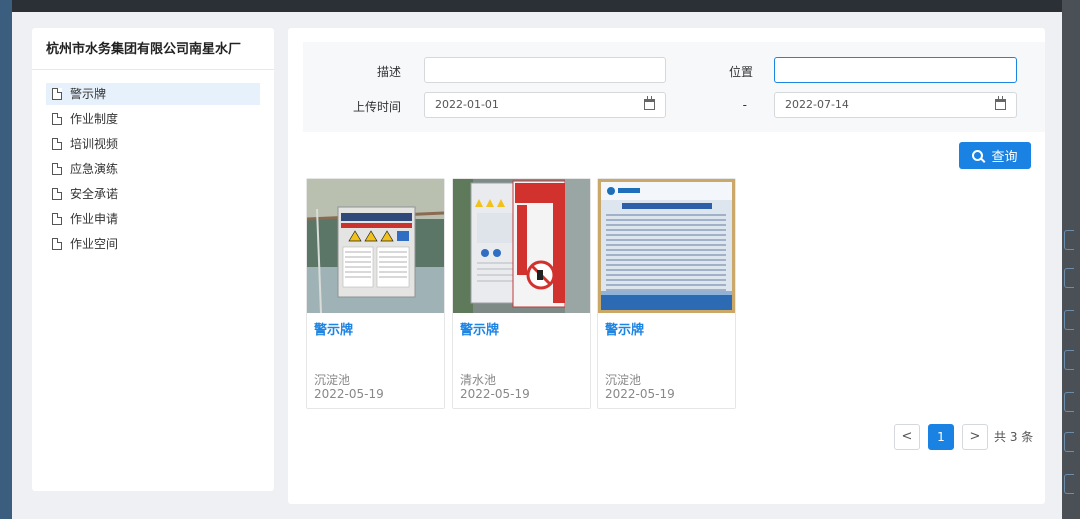 The image size is (1080, 519). I want to click on location-label: 位置, so click(740, 72).